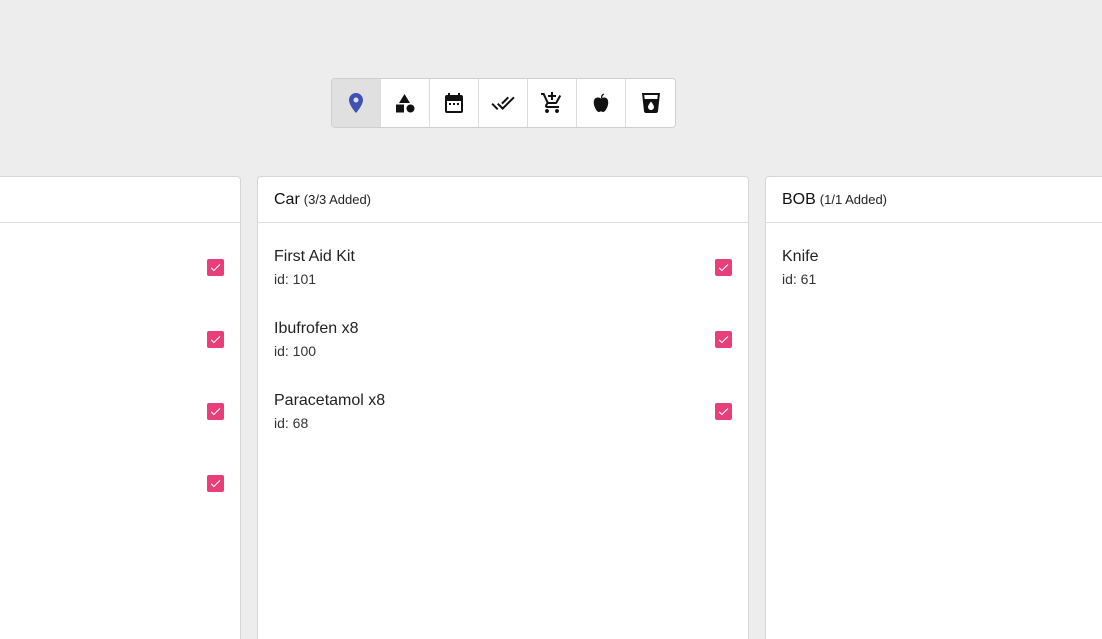 The width and height of the screenshot is (1102, 639). I want to click on date-toggle, so click(454, 103).